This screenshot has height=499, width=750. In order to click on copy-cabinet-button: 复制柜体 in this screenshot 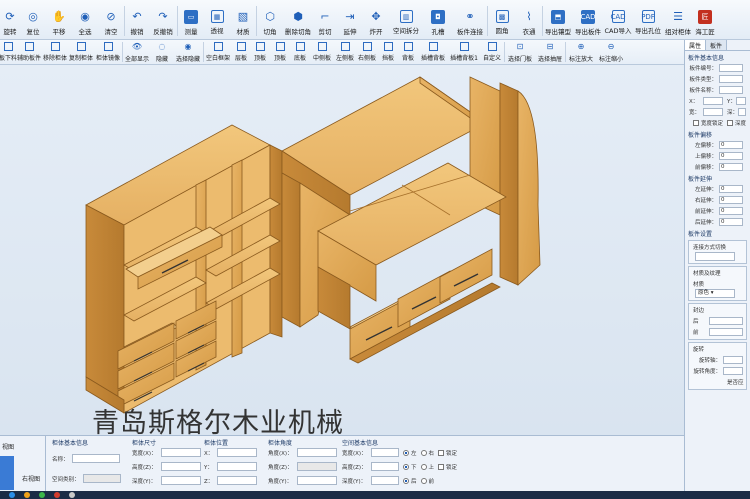, I will do `click(81, 52)`.